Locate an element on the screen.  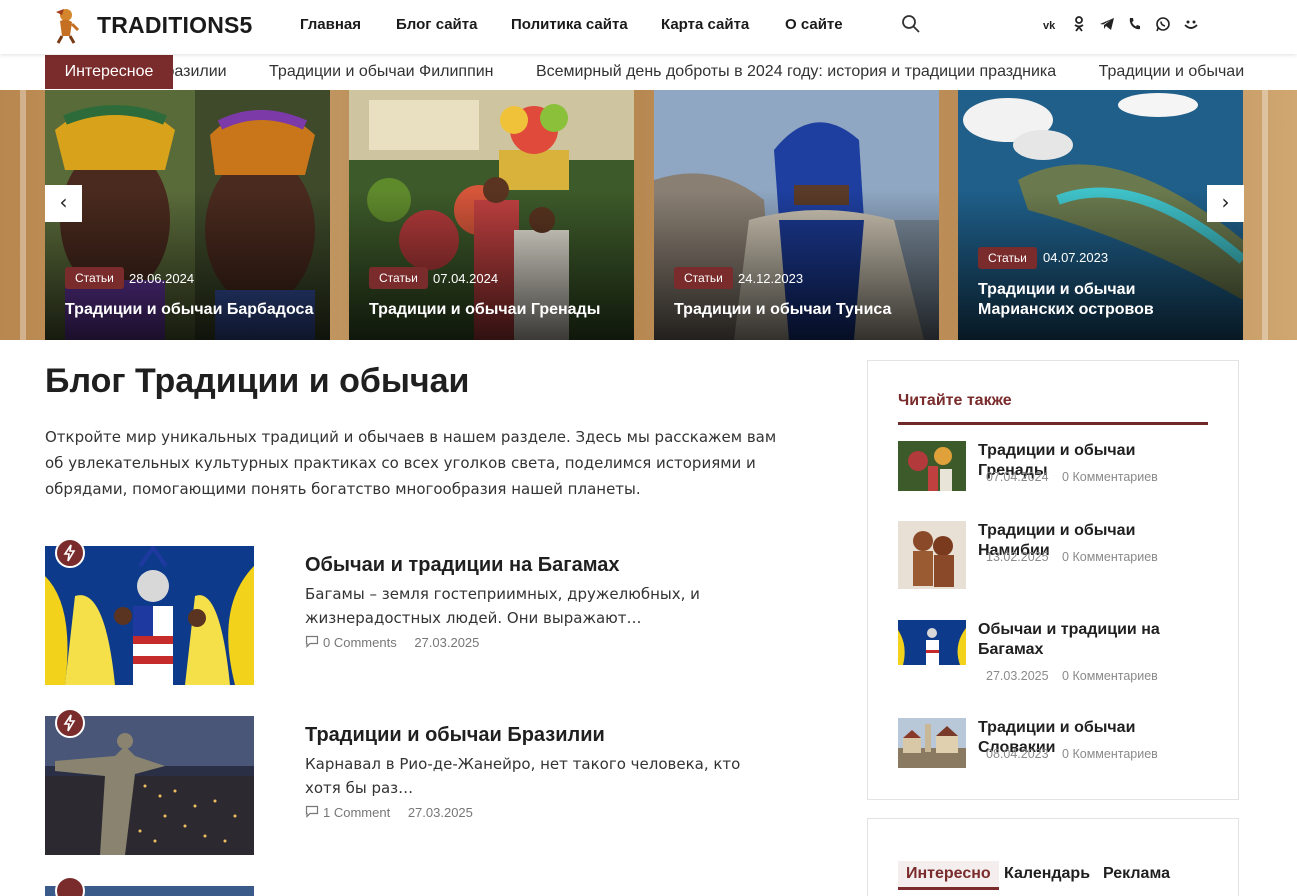
post-title: Традиции и обычаи Бразилии is located at coordinates (455, 735).